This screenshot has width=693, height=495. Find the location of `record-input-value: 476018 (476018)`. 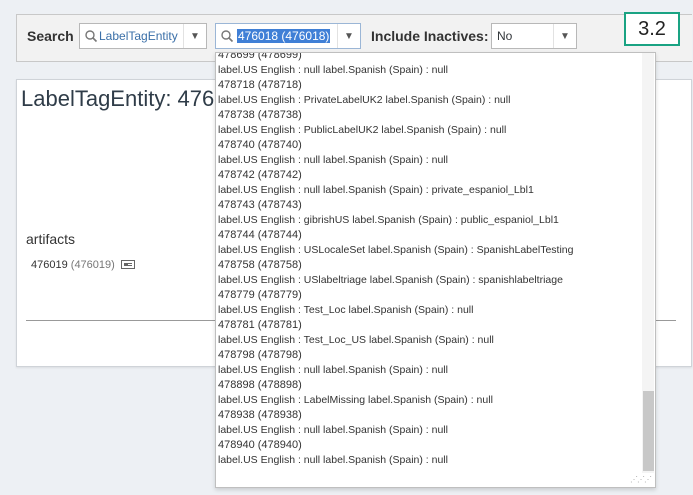

record-input-value: 476018 (476018) is located at coordinates (284, 36).